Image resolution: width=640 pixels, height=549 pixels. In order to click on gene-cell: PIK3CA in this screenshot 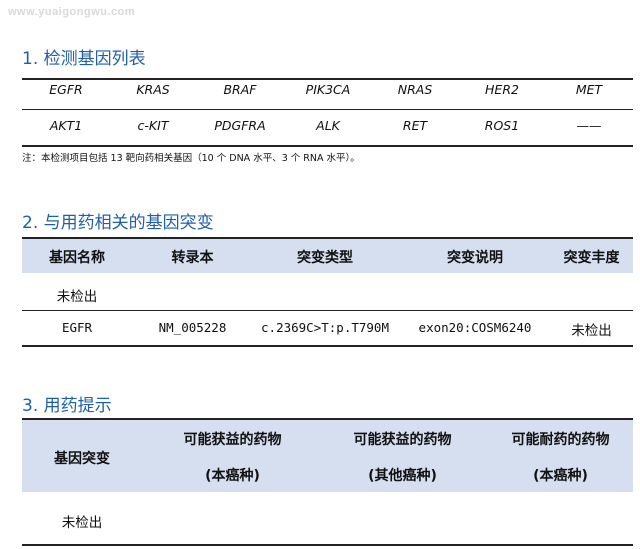, I will do `click(328, 89)`.